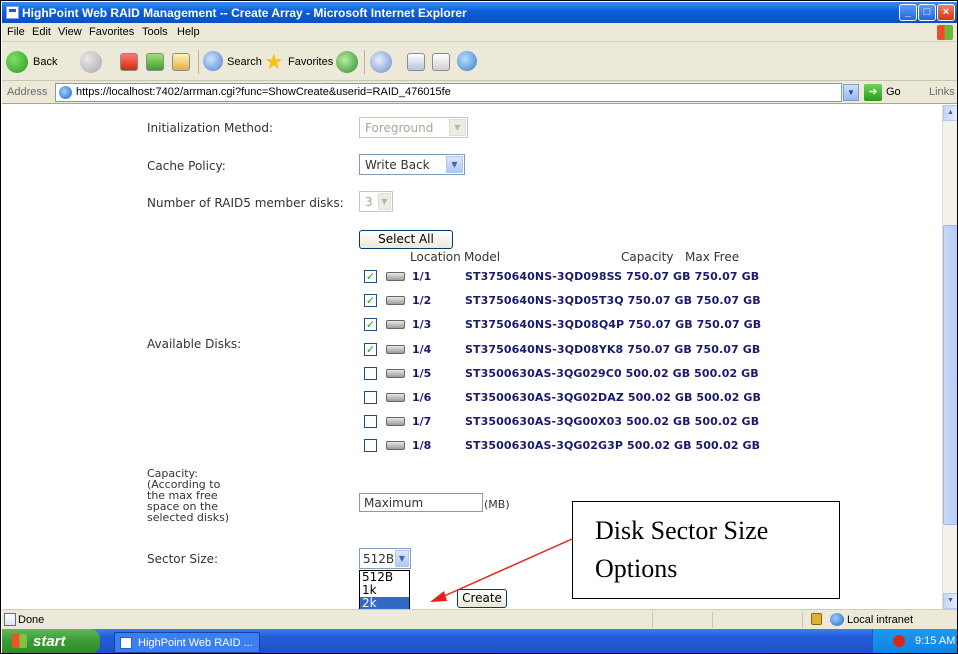 The width and height of the screenshot is (958, 654). What do you see at coordinates (946, 12) in the screenshot?
I see `close-button: ×` at bounding box center [946, 12].